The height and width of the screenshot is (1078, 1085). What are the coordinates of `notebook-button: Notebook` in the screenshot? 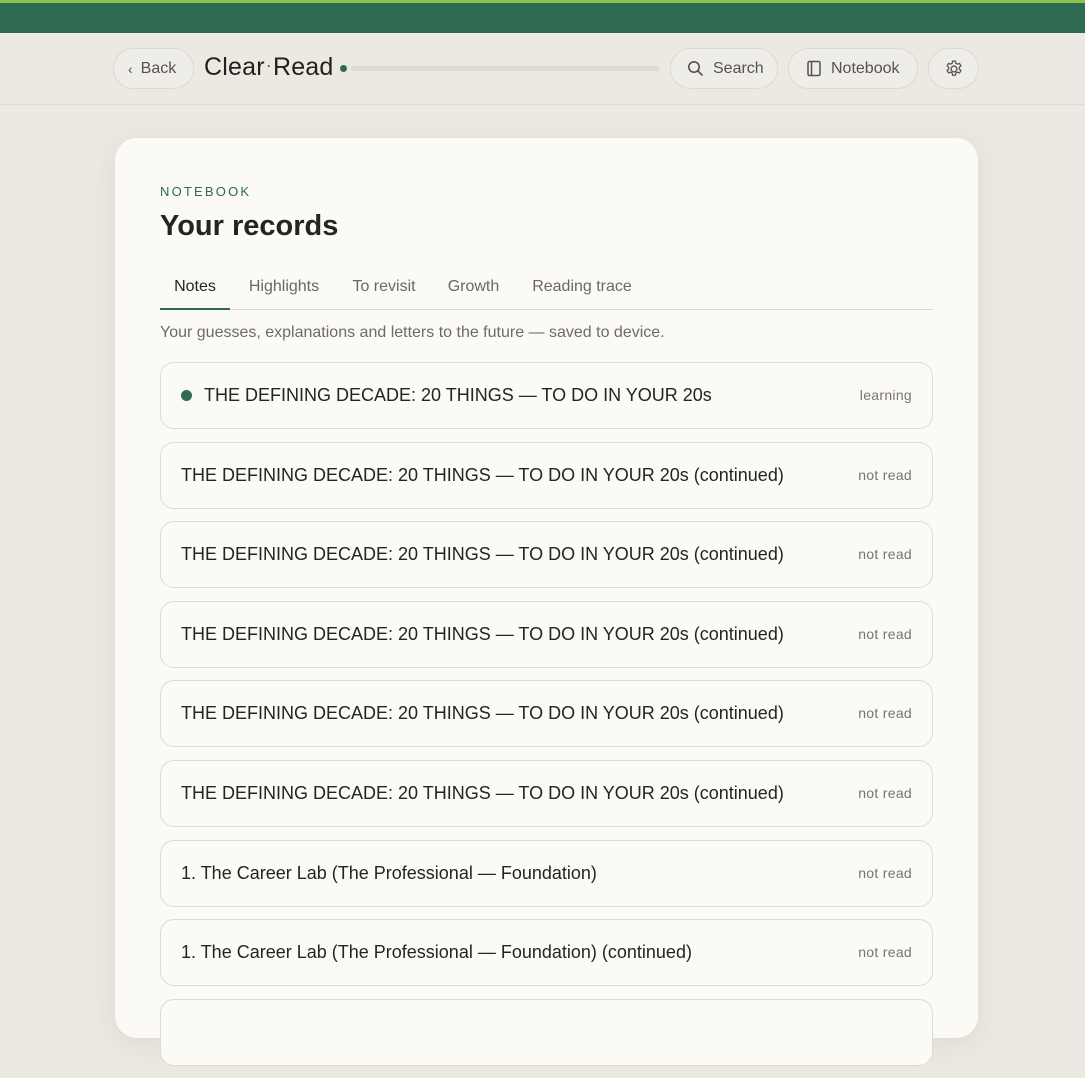 It's located at (853, 68).